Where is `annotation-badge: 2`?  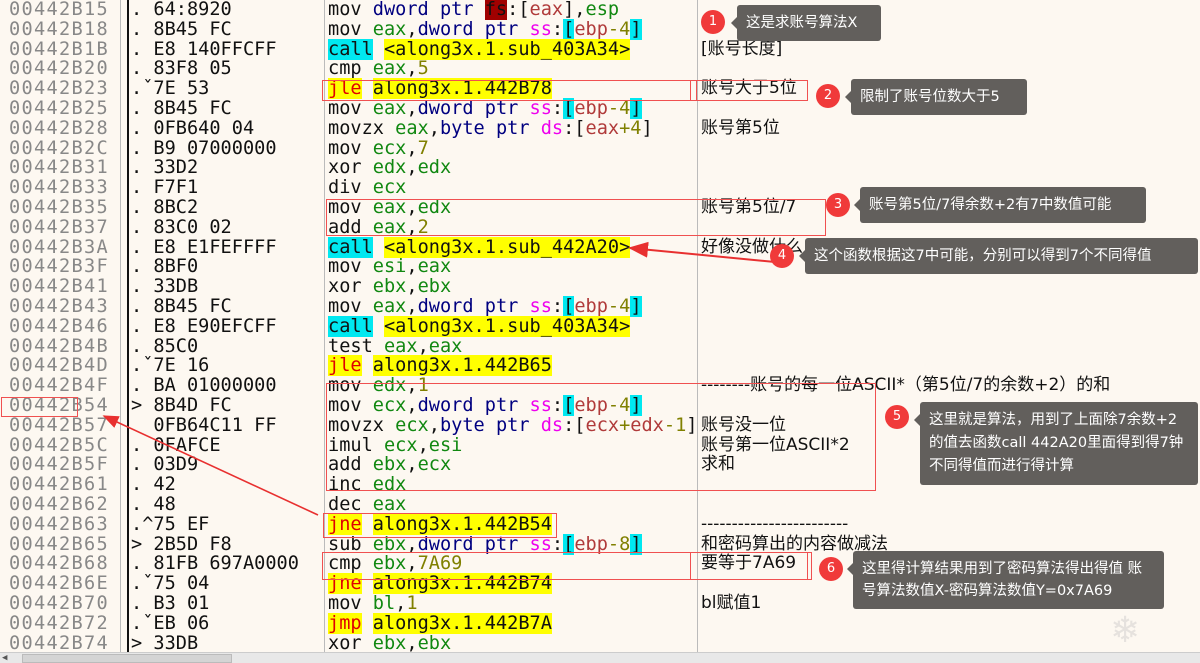
annotation-badge: 2 is located at coordinates (828, 96).